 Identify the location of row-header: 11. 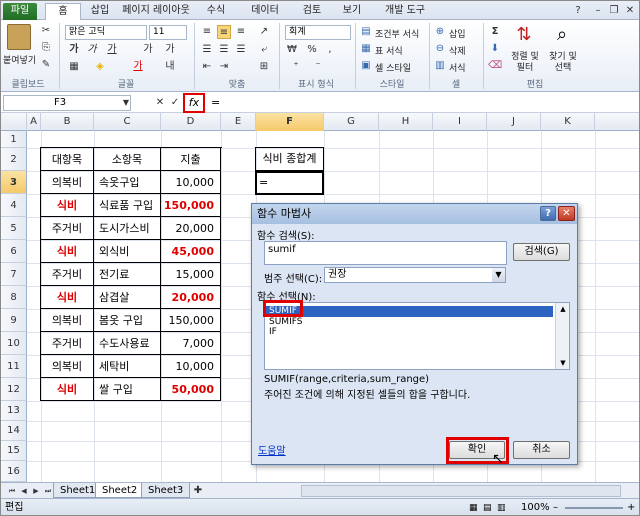
(14, 366).